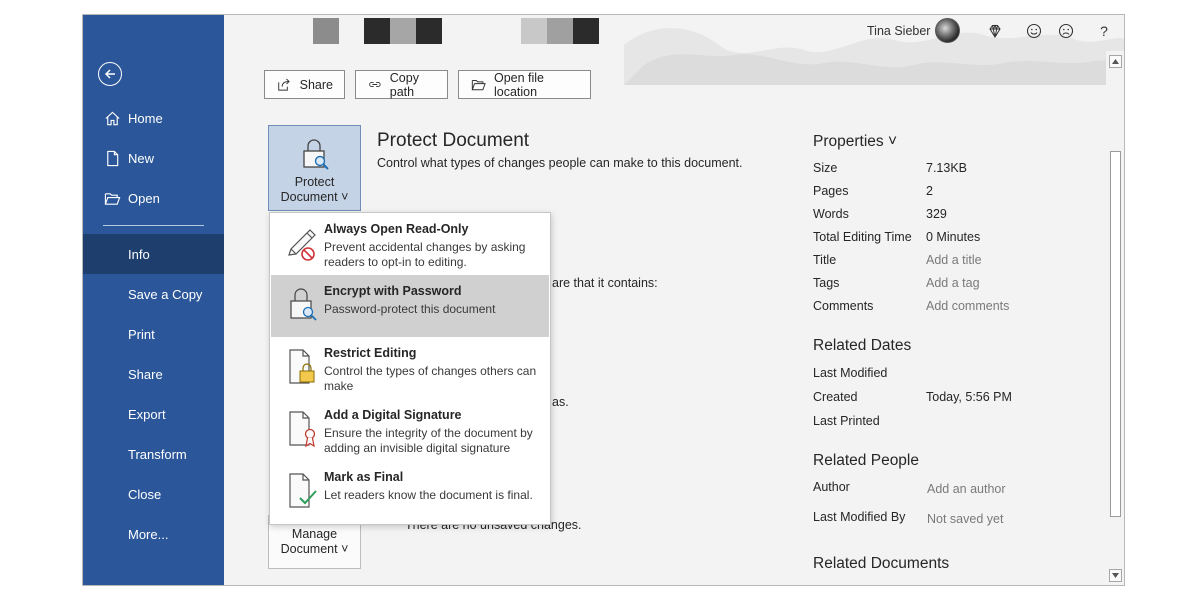 The width and height of the screenshot is (1200, 600). I want to click on sidebar-item-open: Open, so click(153, 198).